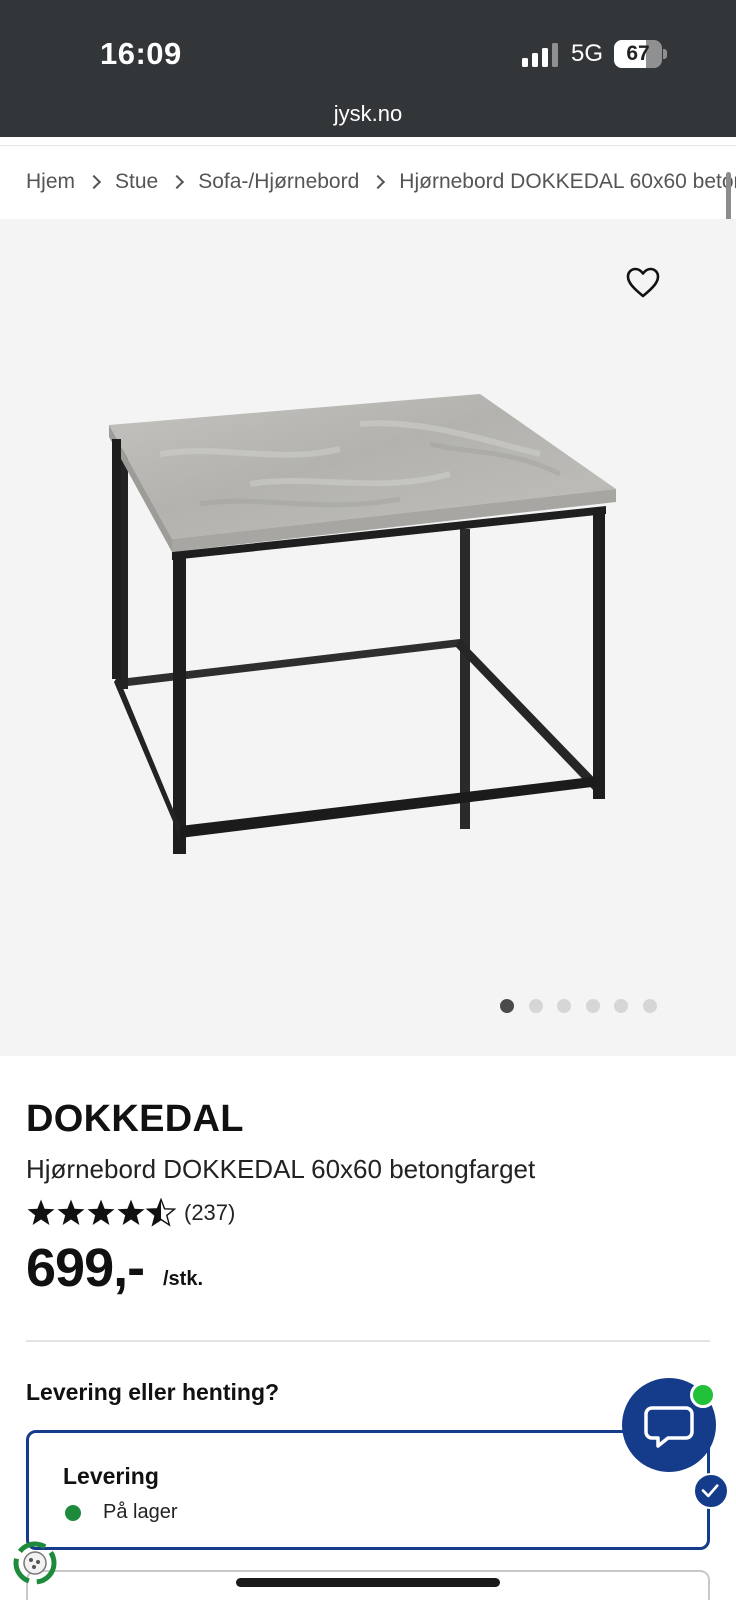 This screenshot has width=736, height=1600. What do you see at coordinates (643, 283) in the screenshot?
I see `heart-outline-icon` at bounding box center [643, 283].